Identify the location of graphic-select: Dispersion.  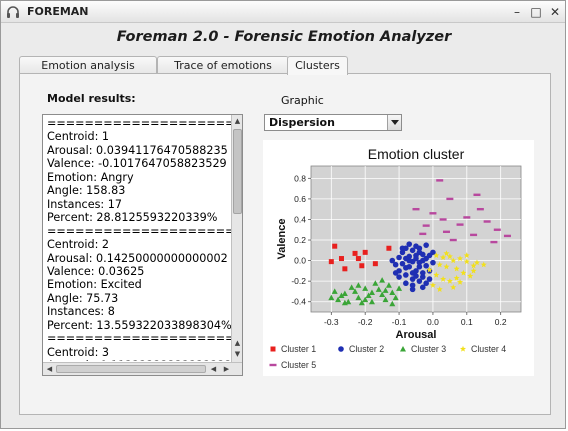
(333, 122).